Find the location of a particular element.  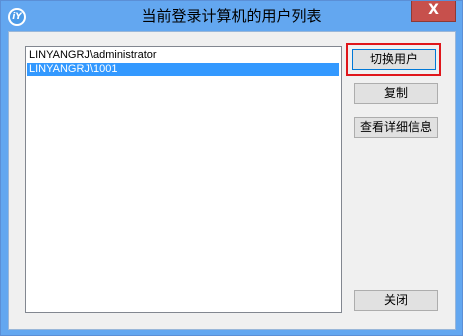

window-title: 当前登录计算机的用户列表 is located at coordinates (231, 16).